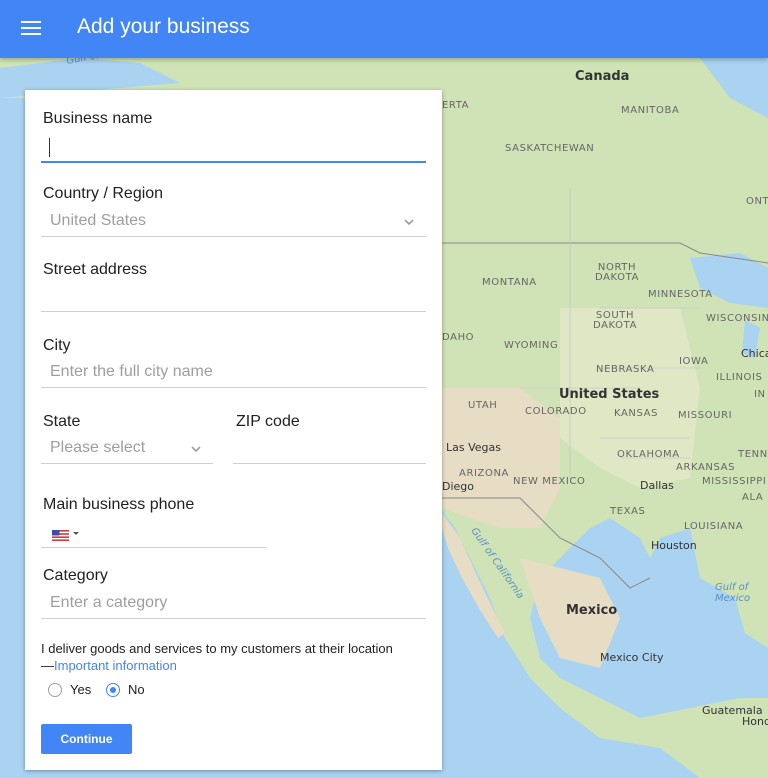 This screenshot has width=768, height=778. Describe the element at coordinates (113, 689) in the screenshot. I see `radio-no` at that location.